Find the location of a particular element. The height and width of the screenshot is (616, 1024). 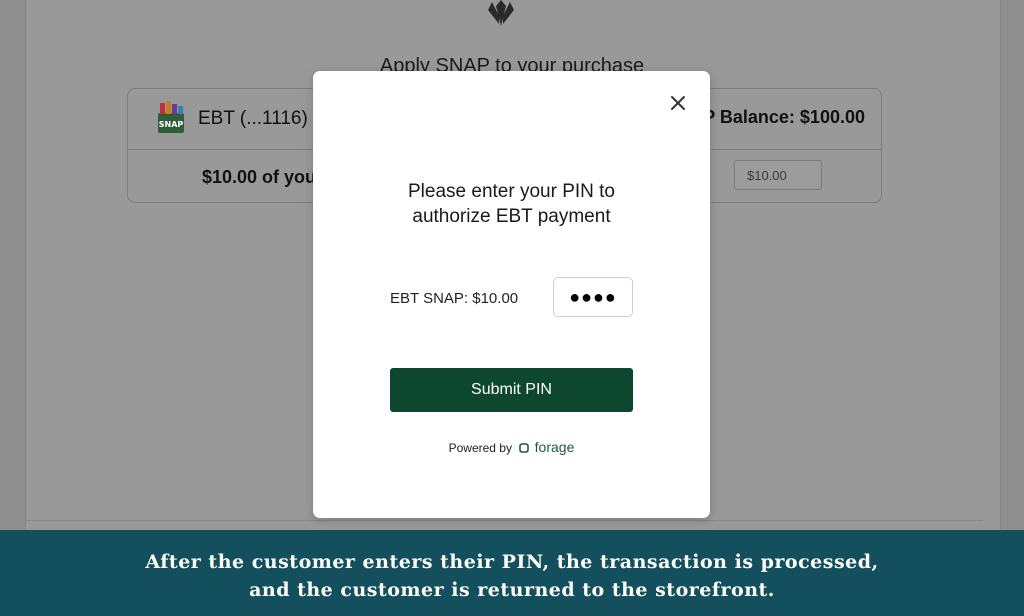

snap-amount-input: $10.00 is located at coordinates (778, 175).